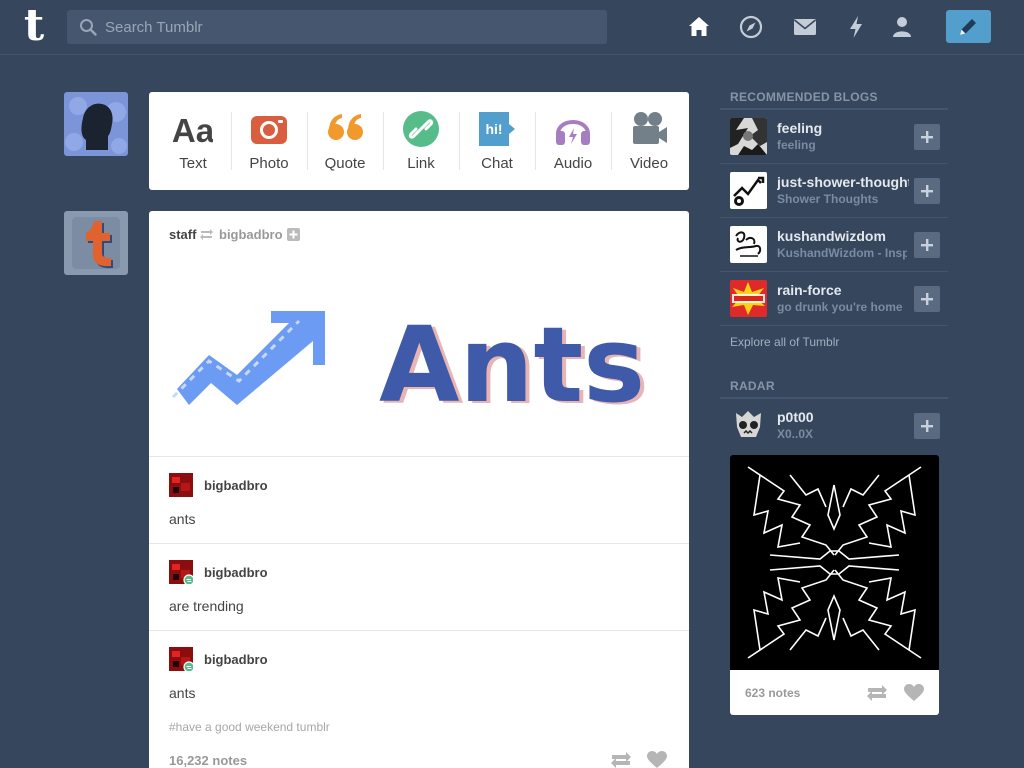 This screenshot has width=1024, height=768. Describe the element at coordinates (843, 128) in the screenshot. I see `blog-name: feeling` at that location.